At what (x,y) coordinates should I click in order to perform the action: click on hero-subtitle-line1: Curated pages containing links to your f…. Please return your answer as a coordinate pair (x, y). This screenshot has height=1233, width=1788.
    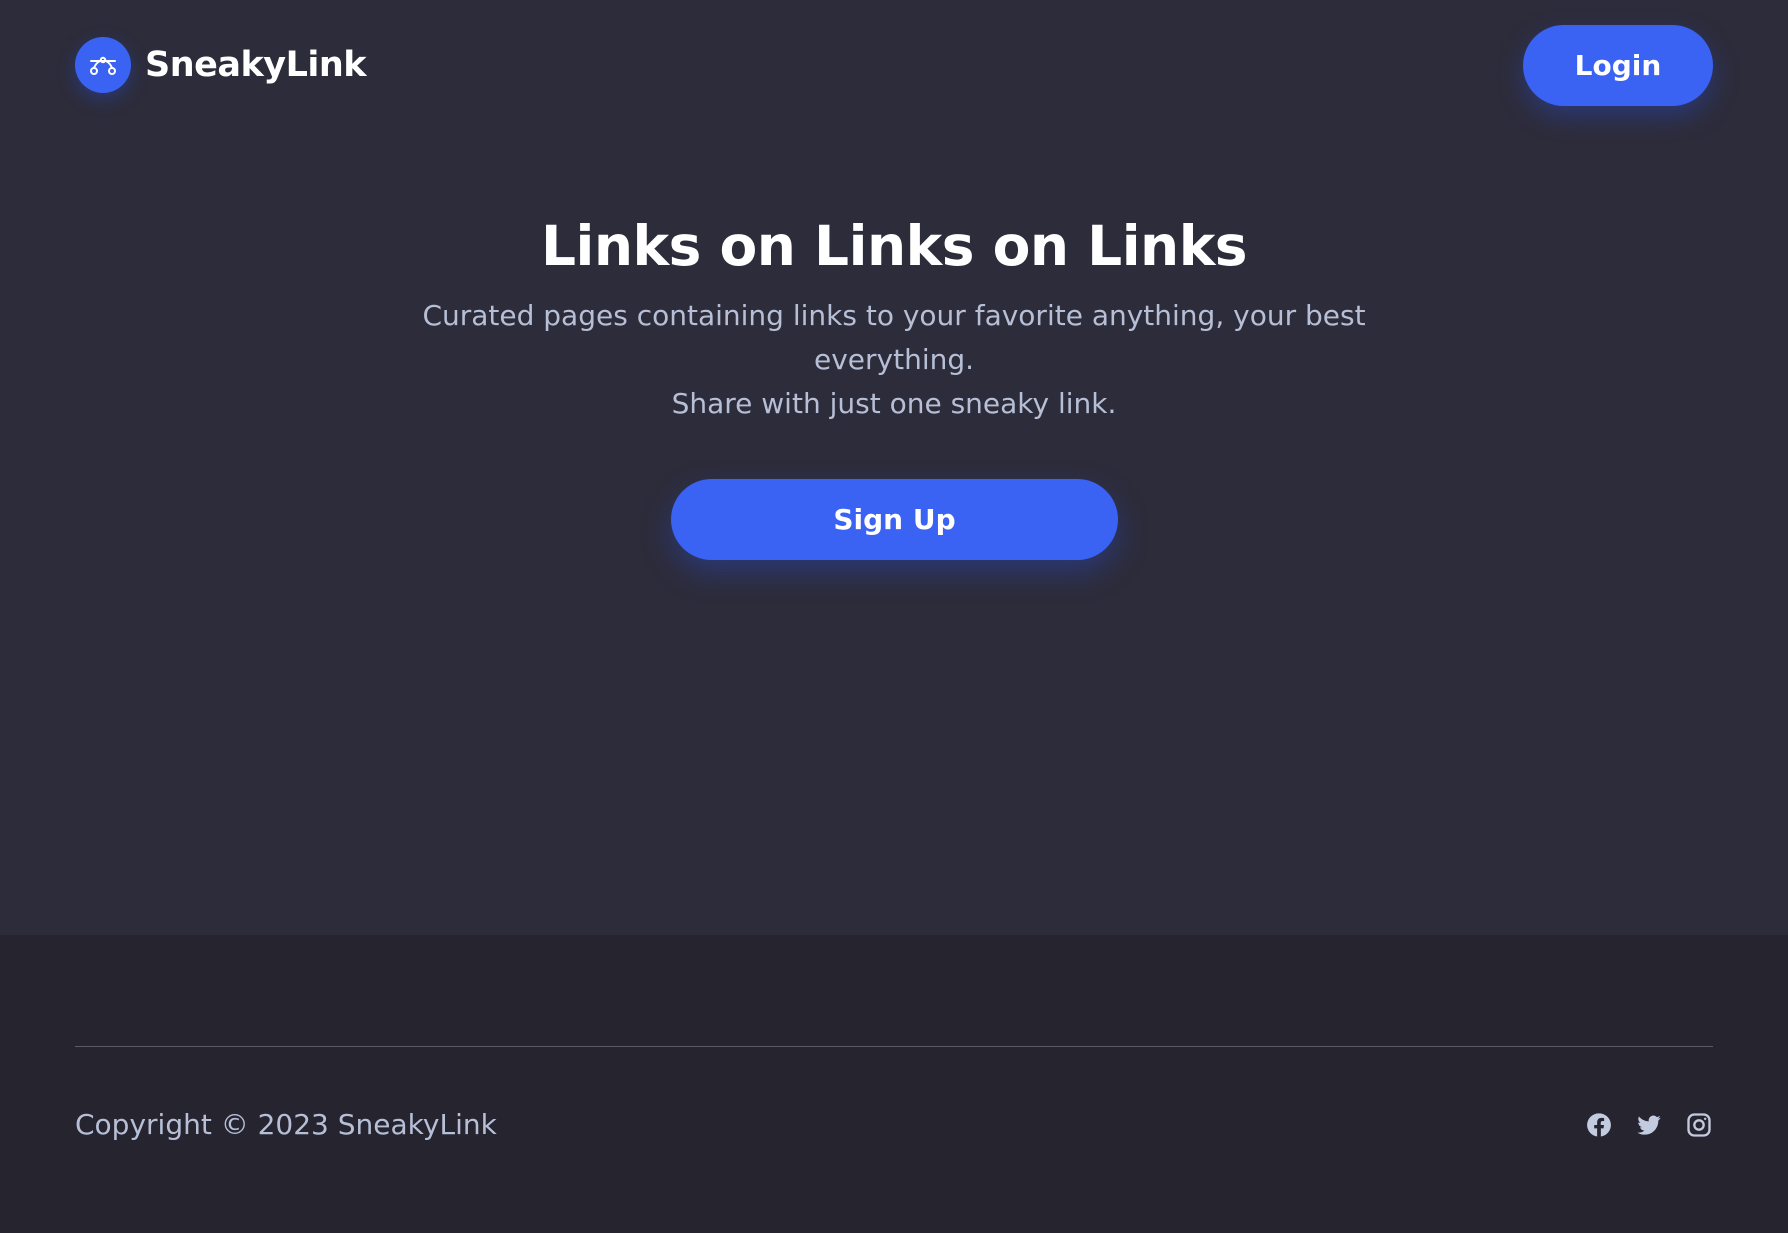
    Looking at the image, I should click on (894, 337).